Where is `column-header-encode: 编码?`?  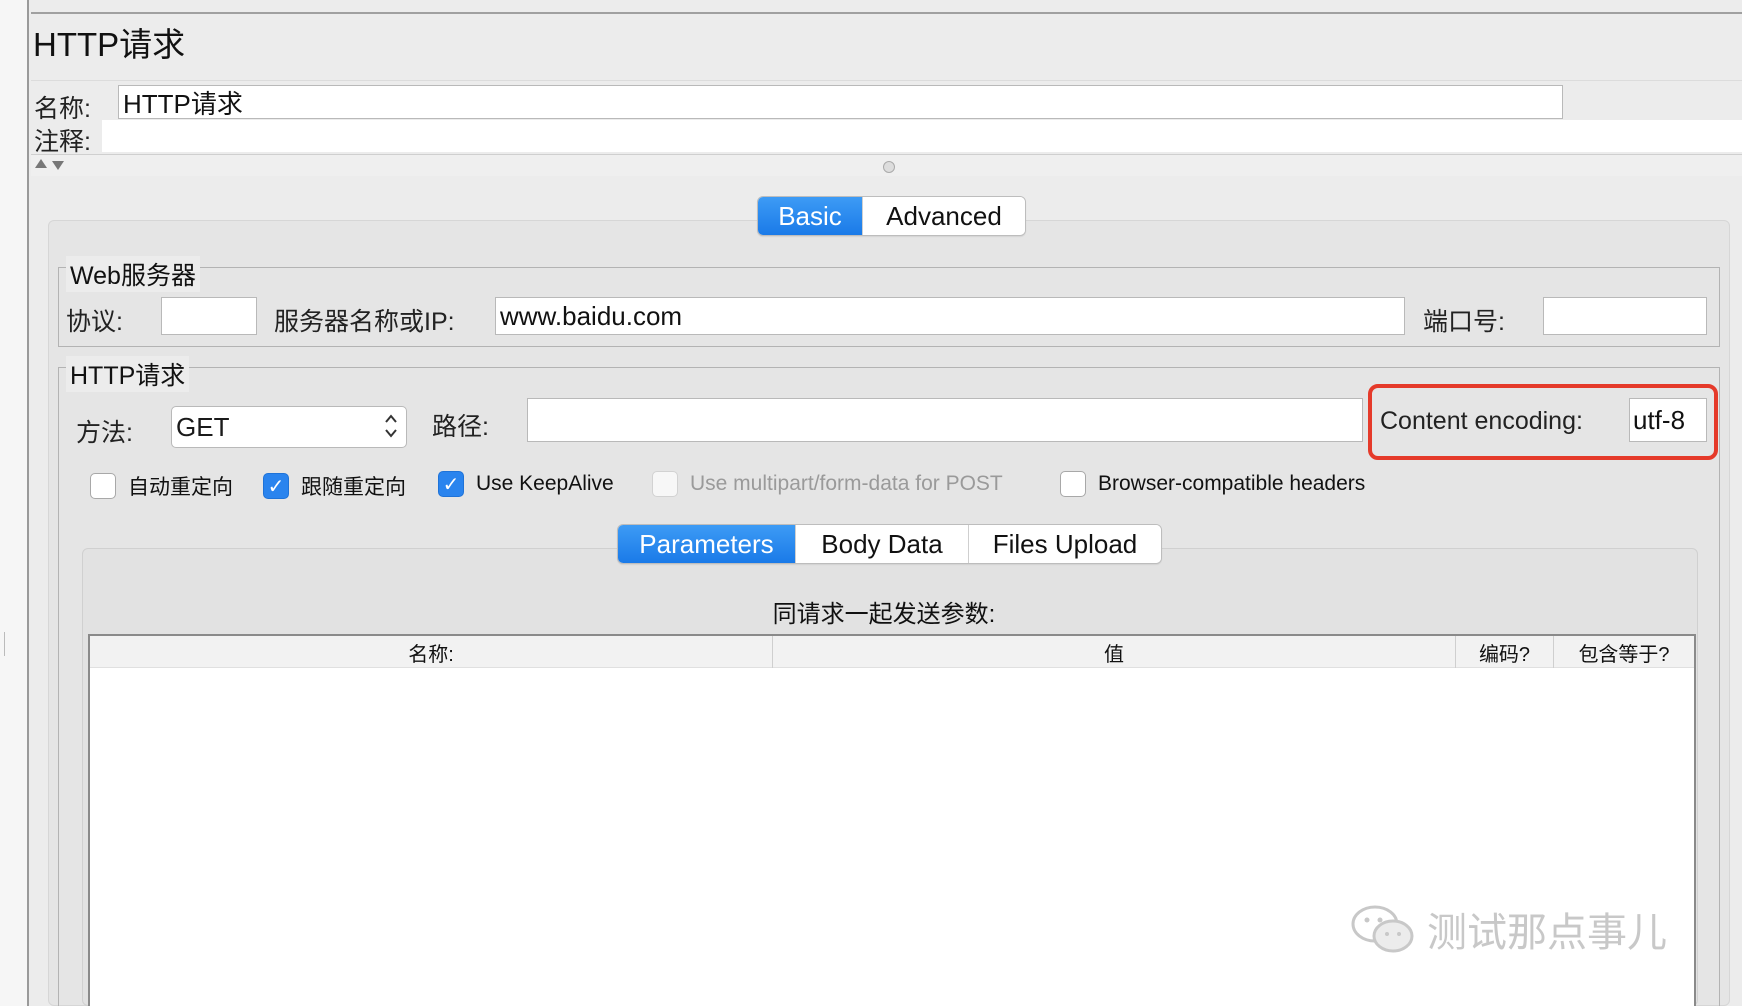
column-header-encode: 编码? is located at coordinates (1505, 652).